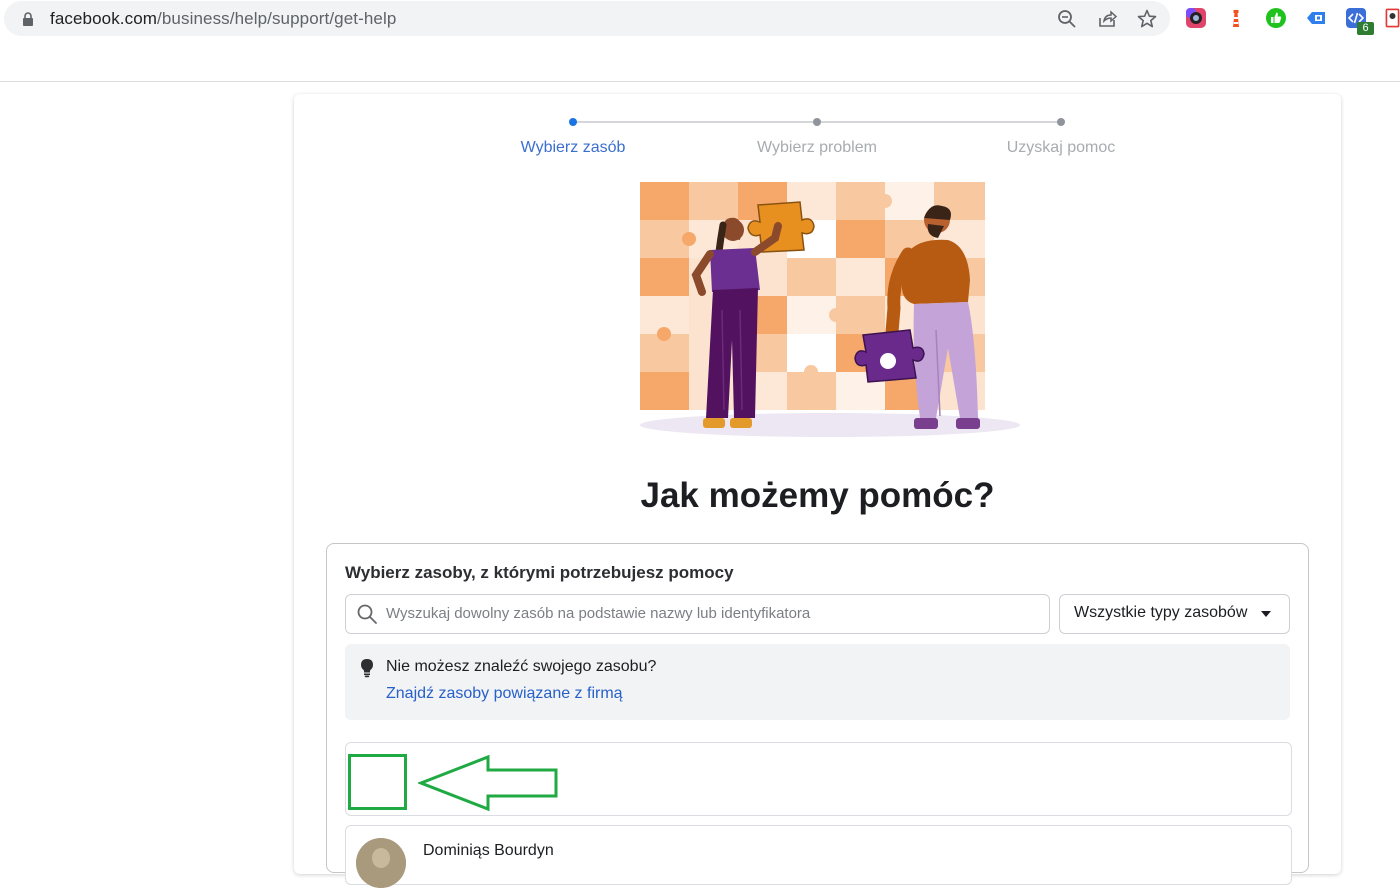  Describe the element at coordinates (573, 147) in the screenshot. I see `step-label-choose-resource: Wybierz zasób` at that location.